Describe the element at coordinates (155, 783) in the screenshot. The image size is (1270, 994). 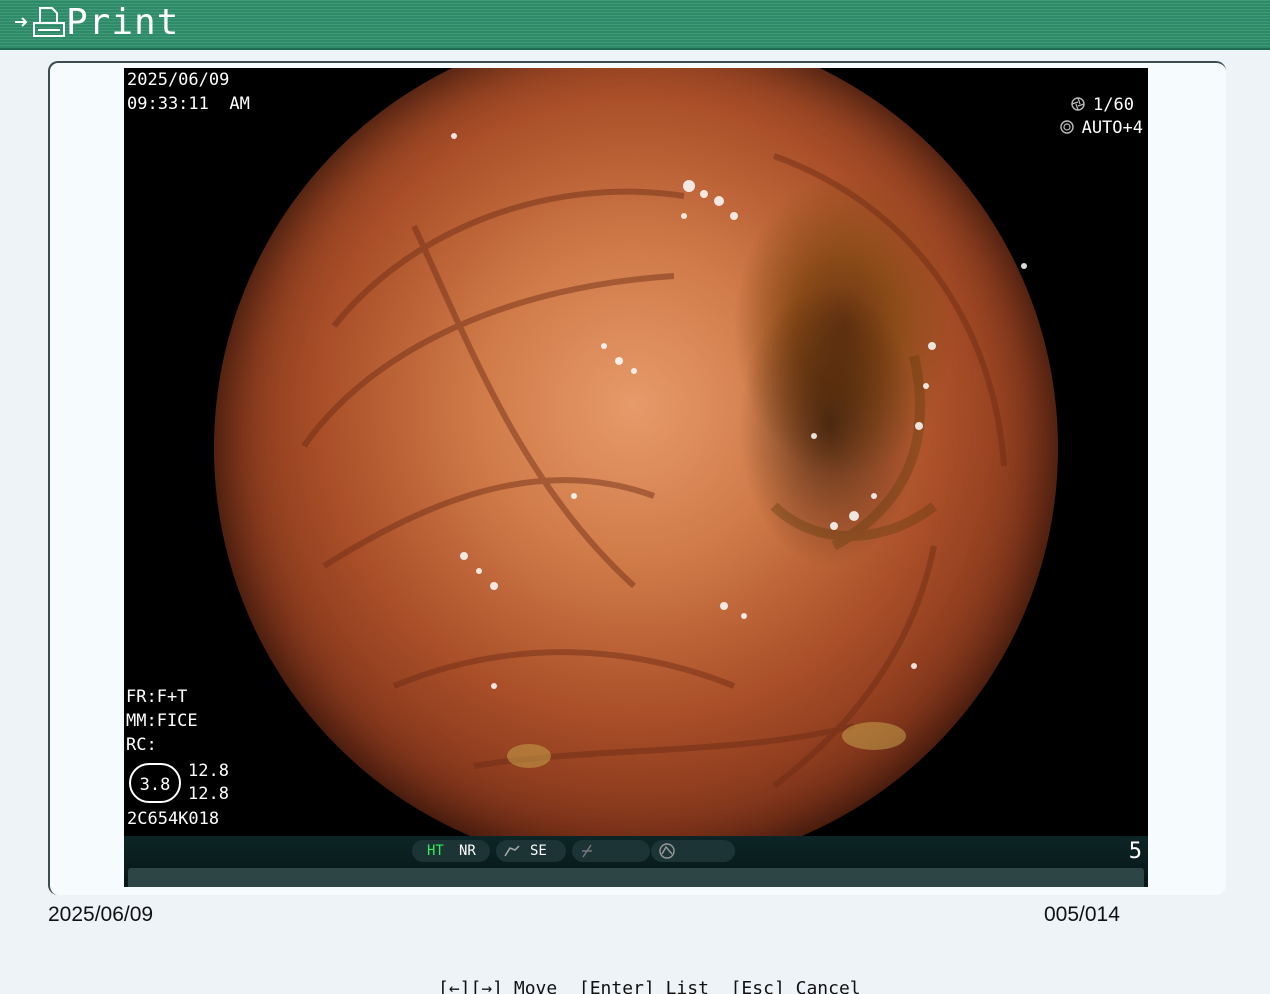
I see `zoom-factor-badge: 3.8` at that location.